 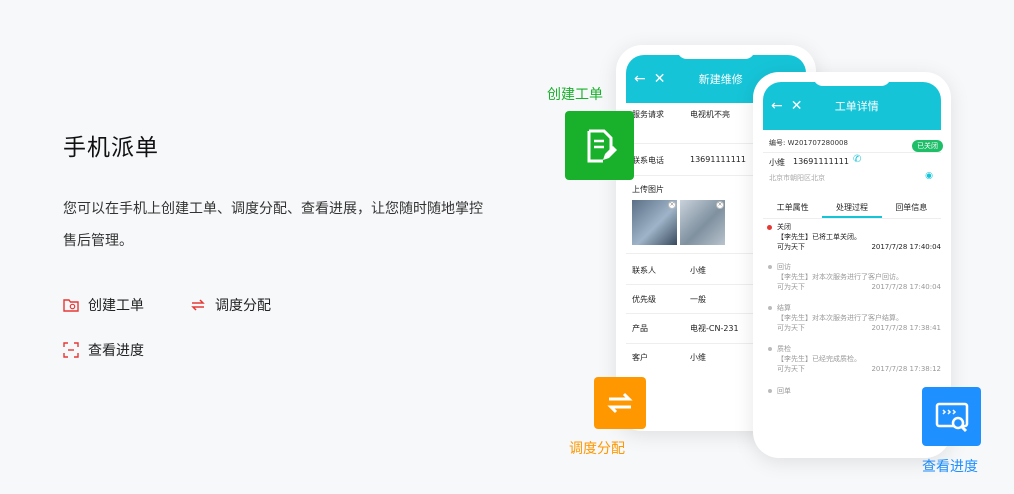 I want to click on phone-title: 工单详情, so click(x=856, y=106).